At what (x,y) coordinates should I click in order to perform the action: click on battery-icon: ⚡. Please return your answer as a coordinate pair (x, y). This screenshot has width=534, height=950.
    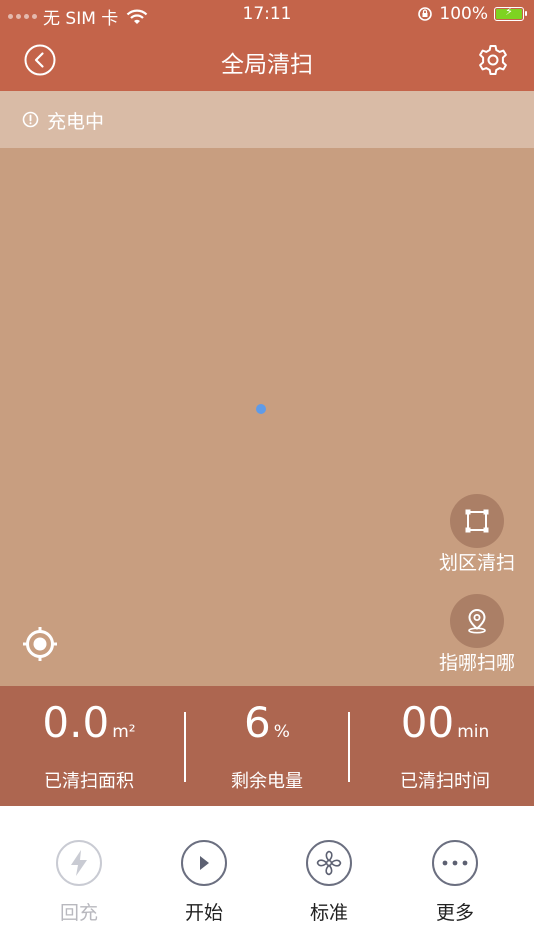
    Looking at the image, I should click on (510, 13).